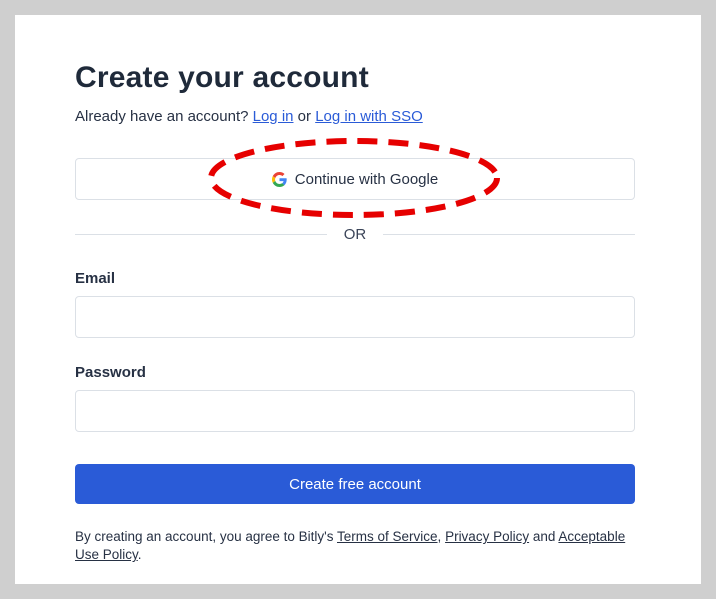 This screenshot has height=599, width=716. What do you see at coordinates (222, 77) in the screenshot?
I see `page-title: Create your account` at bounding box center [222, 77].